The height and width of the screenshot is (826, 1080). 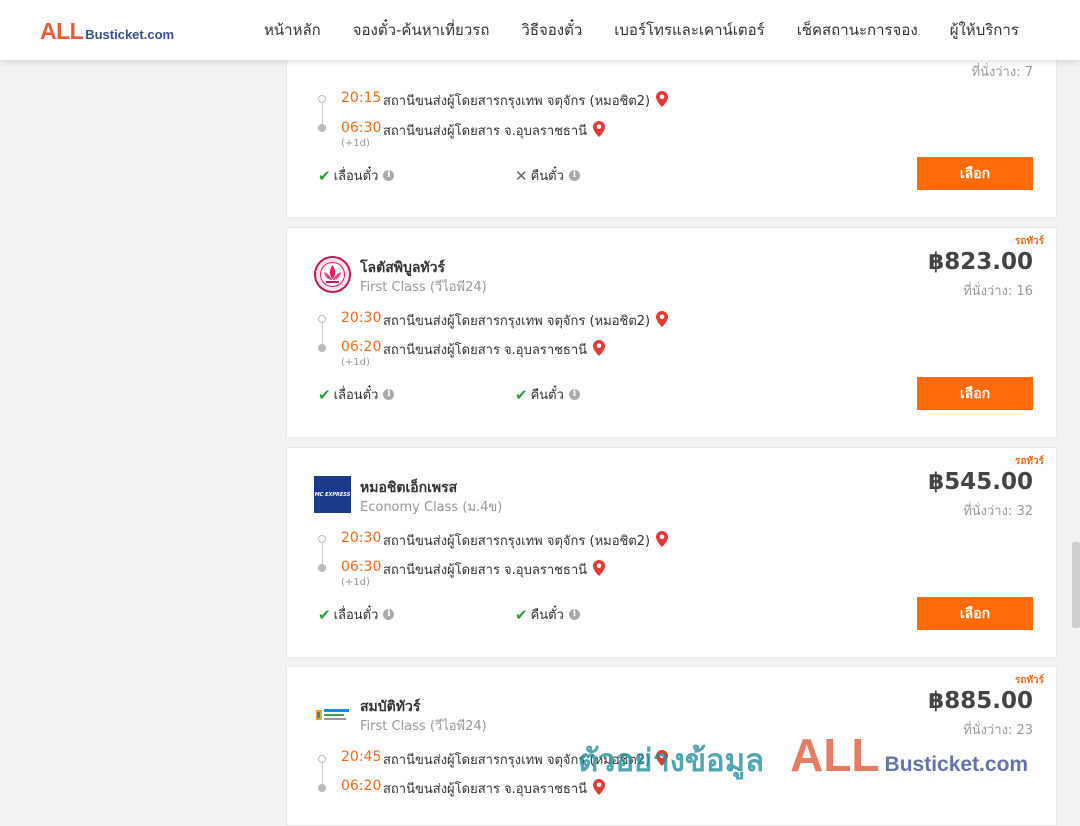 What do you see at coordinates (521, 175) in the screenshot?
I see `cross-icon: ✕` at bounding box center [521, 175].